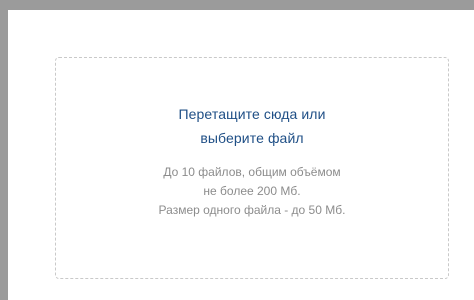 The image size is (474, 300). I want to click on file-count-limit-text: До 10 файлов, общим объёмом, so click(252, 172).